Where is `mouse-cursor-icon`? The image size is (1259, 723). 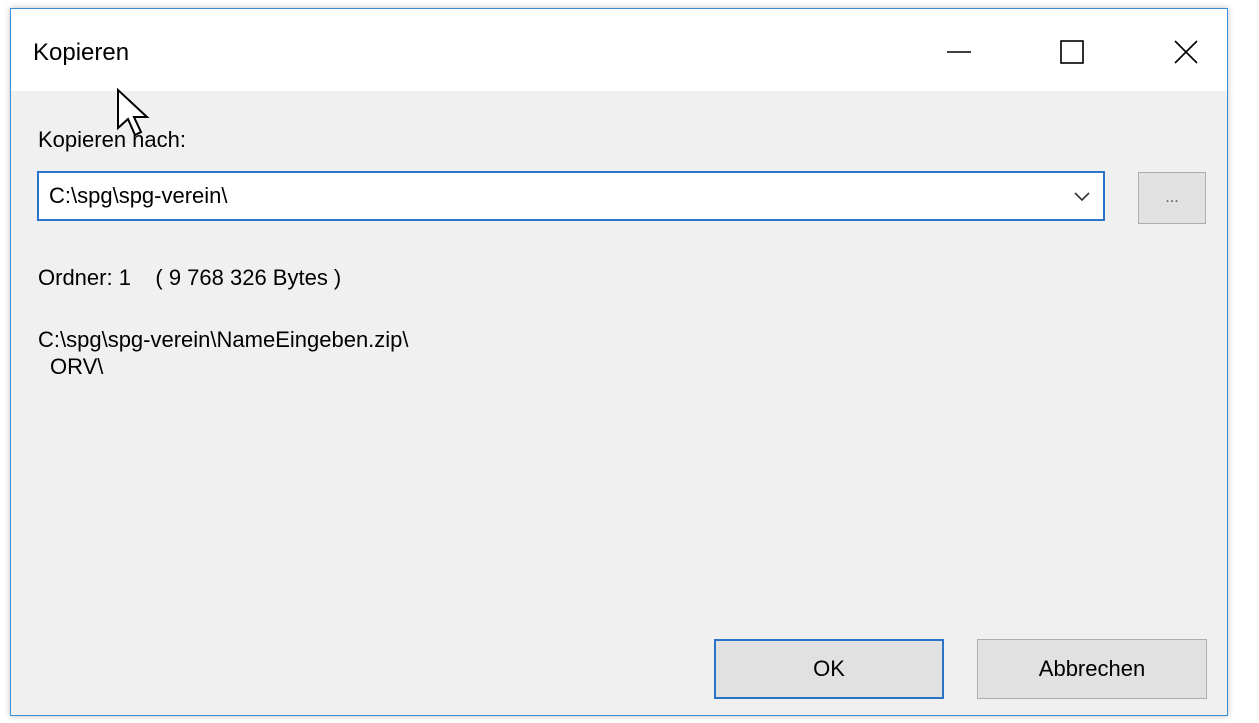 mouse-cursor-icon is located at coordinates (133, 112).